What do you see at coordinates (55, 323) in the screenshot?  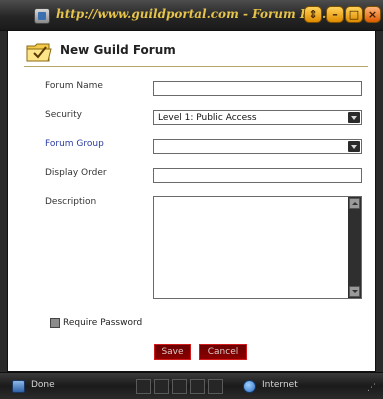 I see `require-password-checkbox` at bounding box center [55, 323].